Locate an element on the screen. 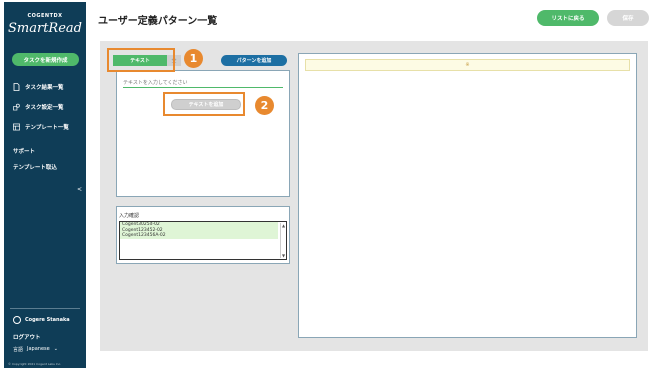 This screenshot has width=670, height=371. document-icon is located at coordinates (16, 87).